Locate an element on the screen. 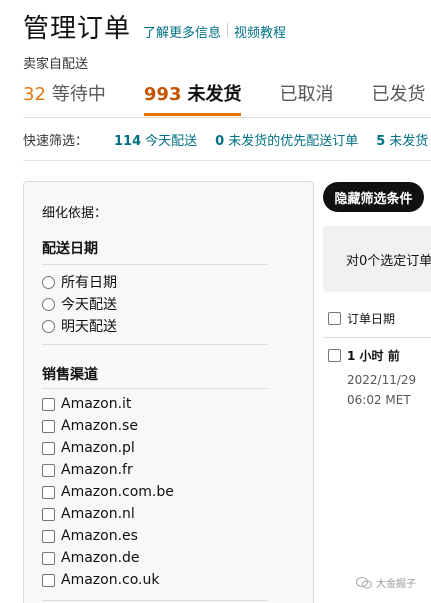 The width and height of the screenshot is (431, 603). quick-filter-priority-unshipped: 0 未发货的优先配送订单 is located at coordinates (286, 139).